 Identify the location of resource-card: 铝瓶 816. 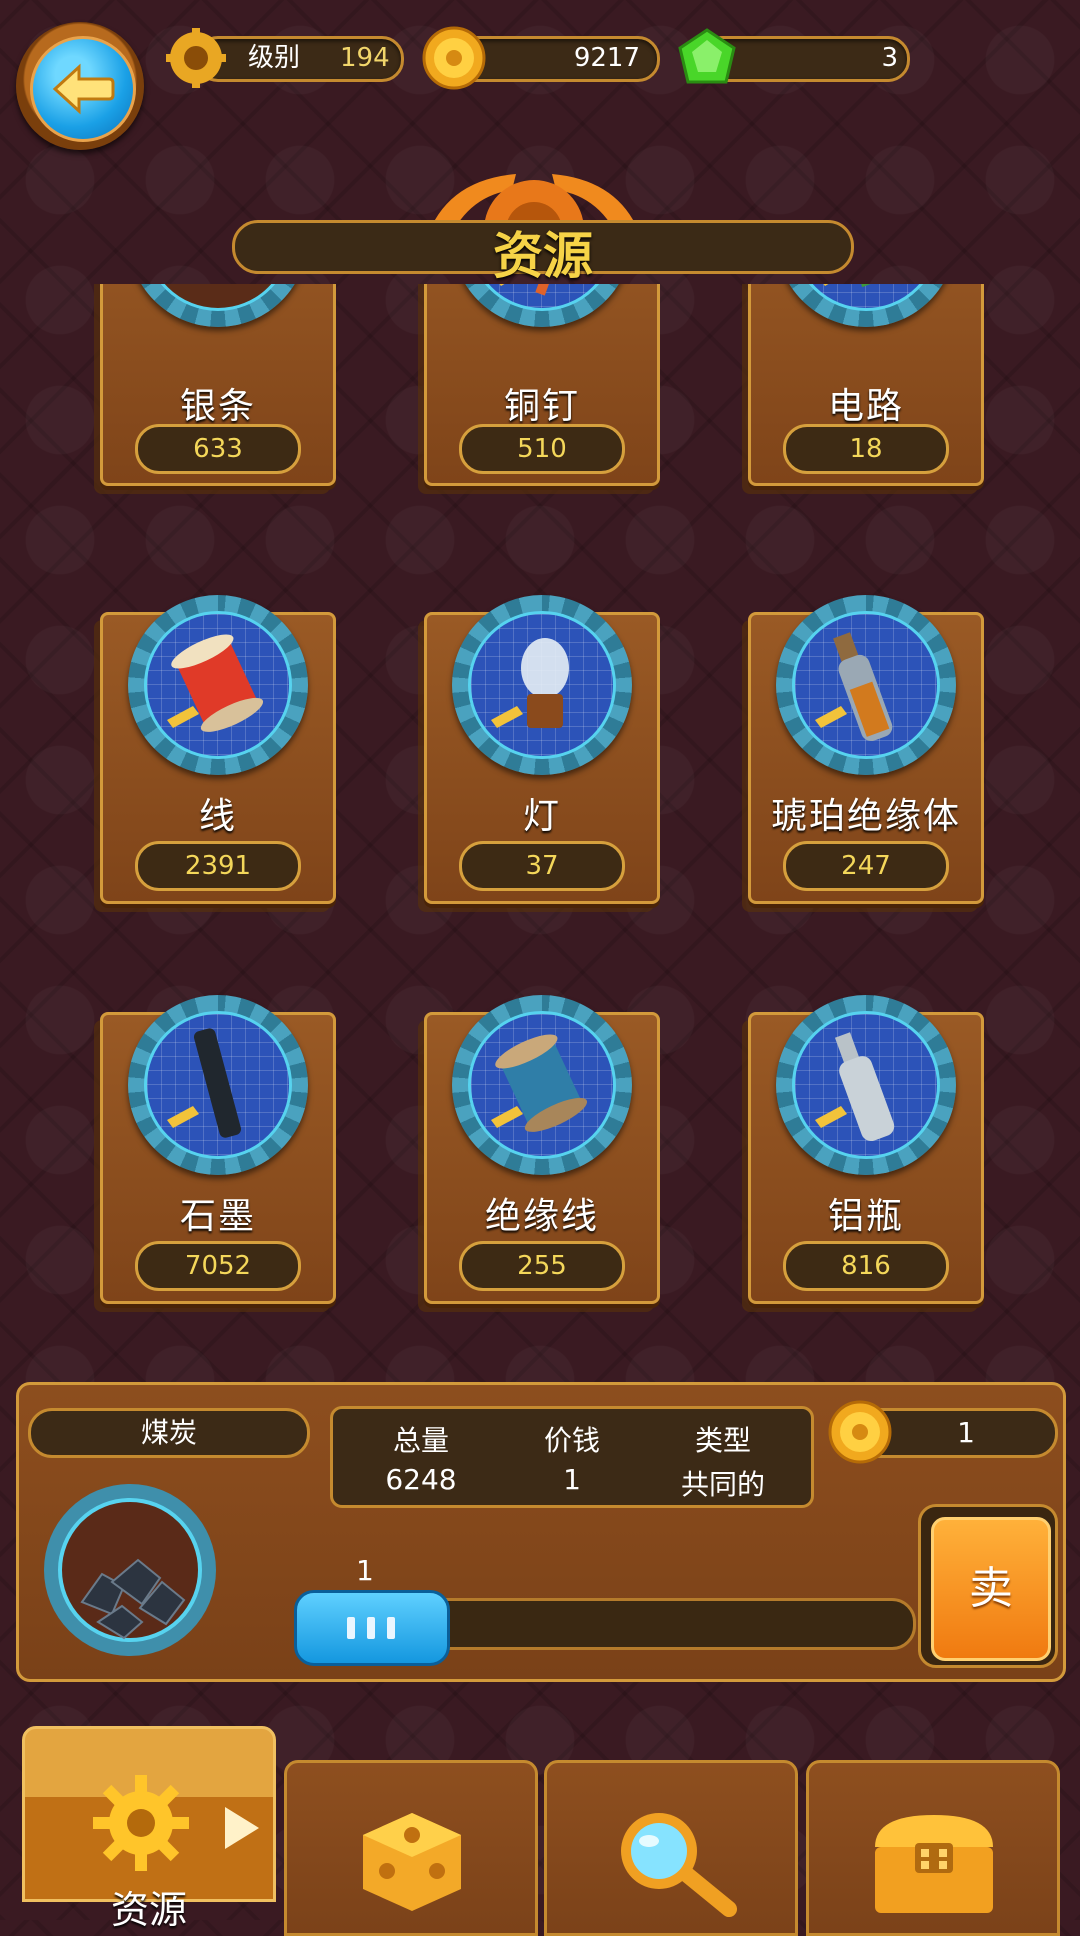
(866, 1149).